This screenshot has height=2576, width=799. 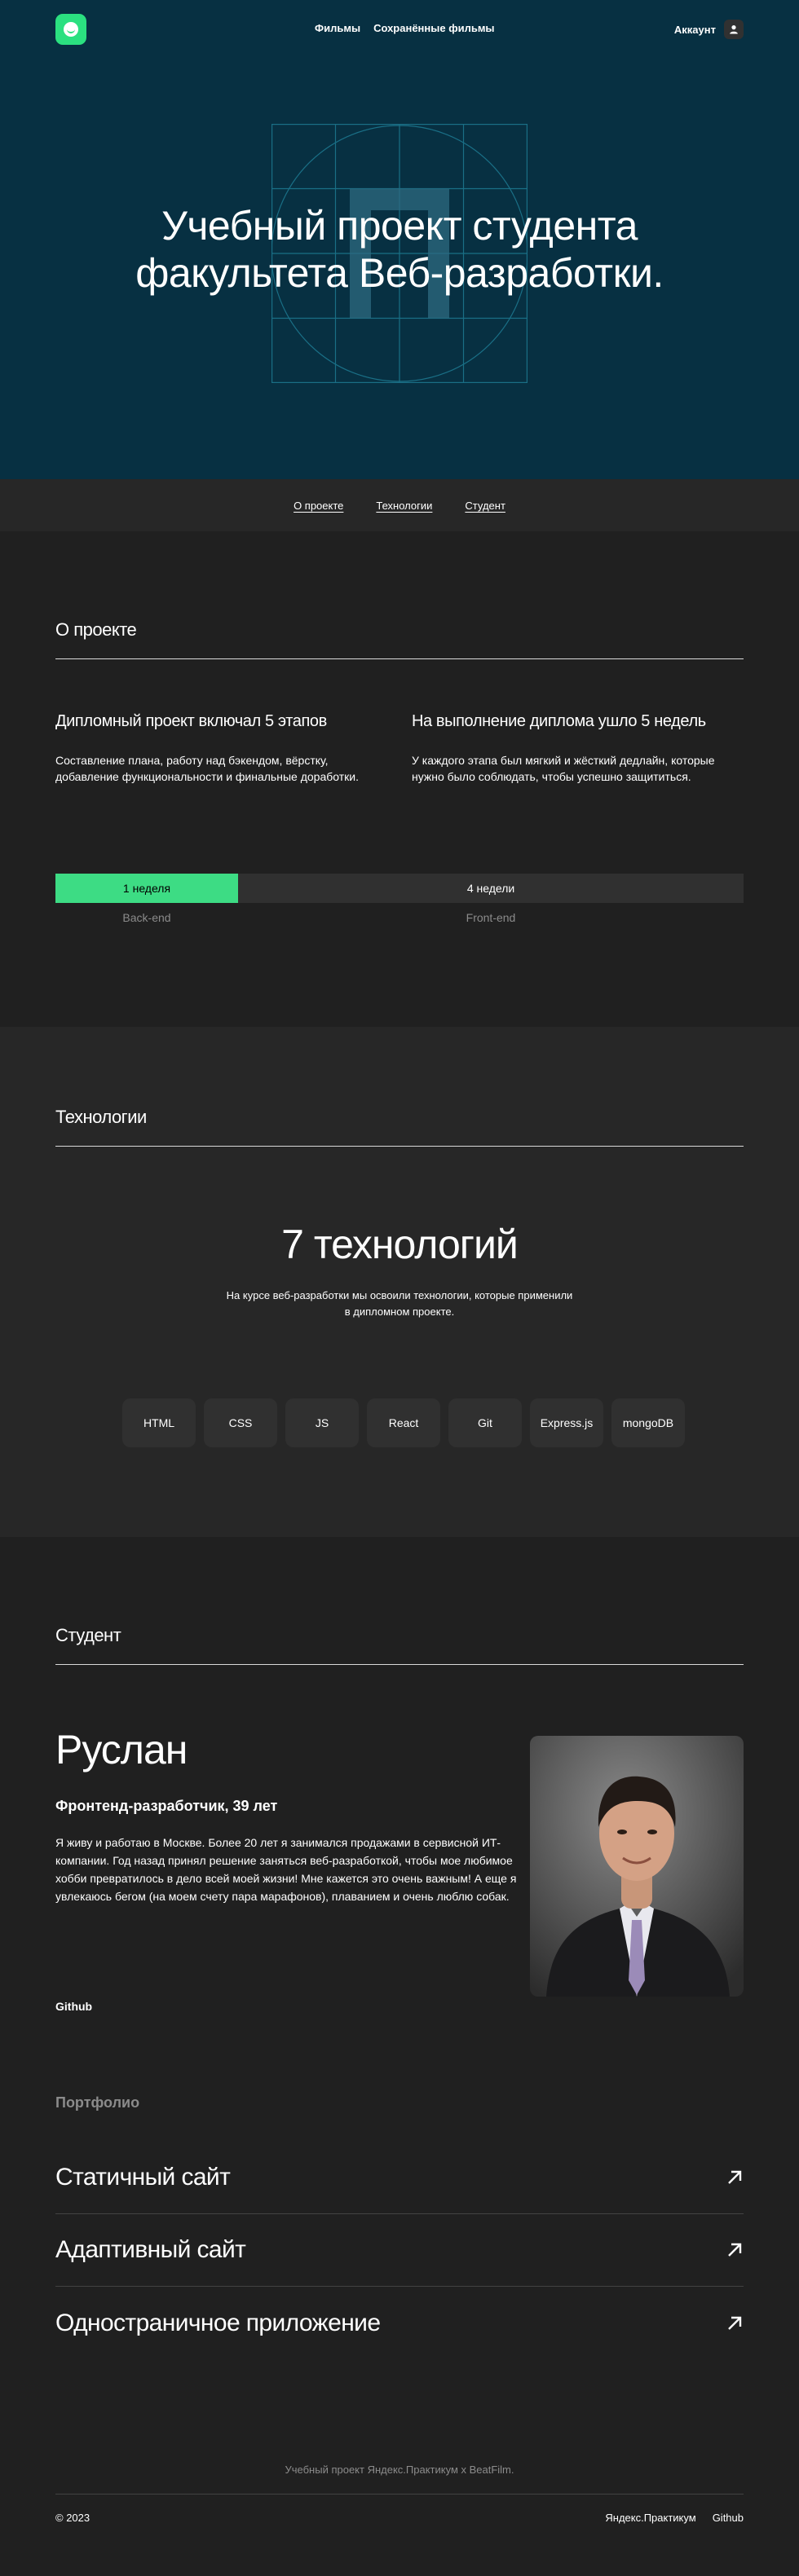 I want to click on techs-title: Технологии, so click(x=101, y=1117).